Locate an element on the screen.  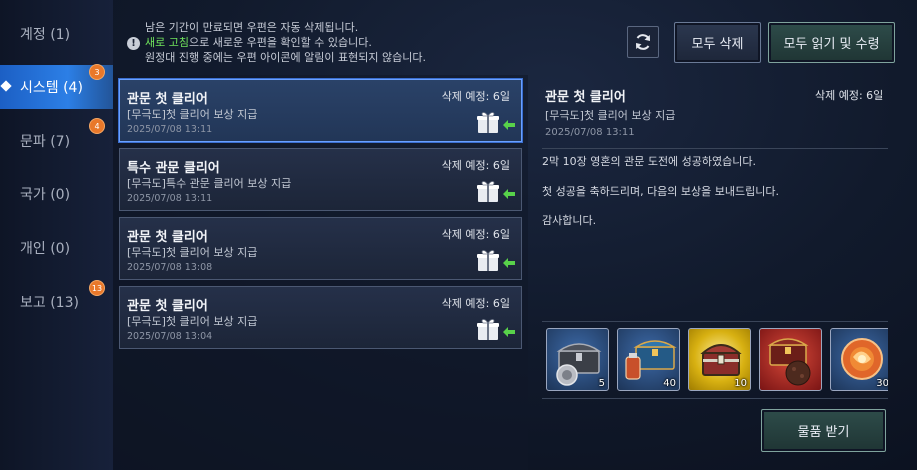
notice-line-3: 원정대 진행 중에는 우편 아이콘에 알림이 표현되지 않습니다. is located at coordinates (285, 57).